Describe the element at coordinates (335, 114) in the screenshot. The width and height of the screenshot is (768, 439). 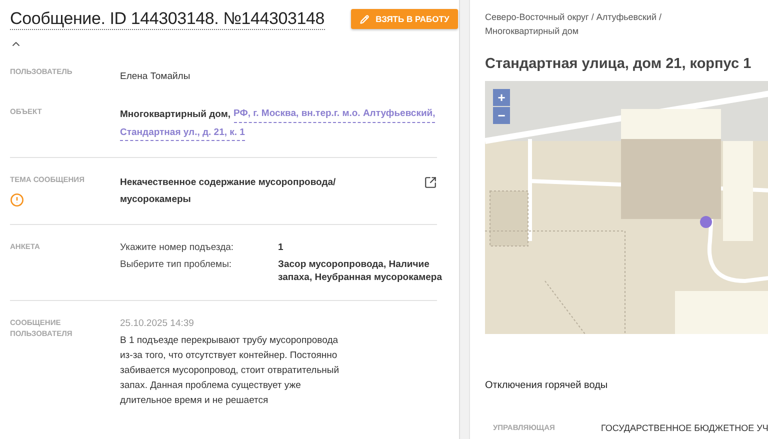
I see `address-link: РФ, г. Москва, вн.тер.г. м.о. Алтуфьевский,` at that location.